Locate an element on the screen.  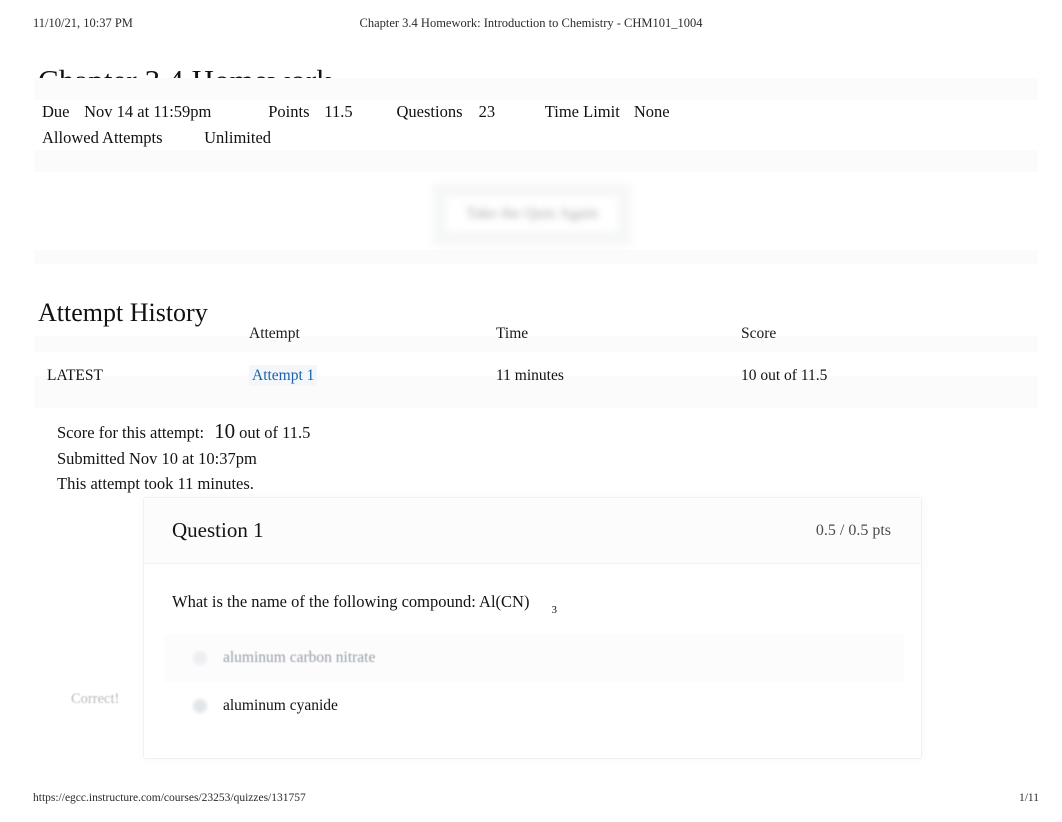
time-limit-value: None is located at coordinates (651, 111).